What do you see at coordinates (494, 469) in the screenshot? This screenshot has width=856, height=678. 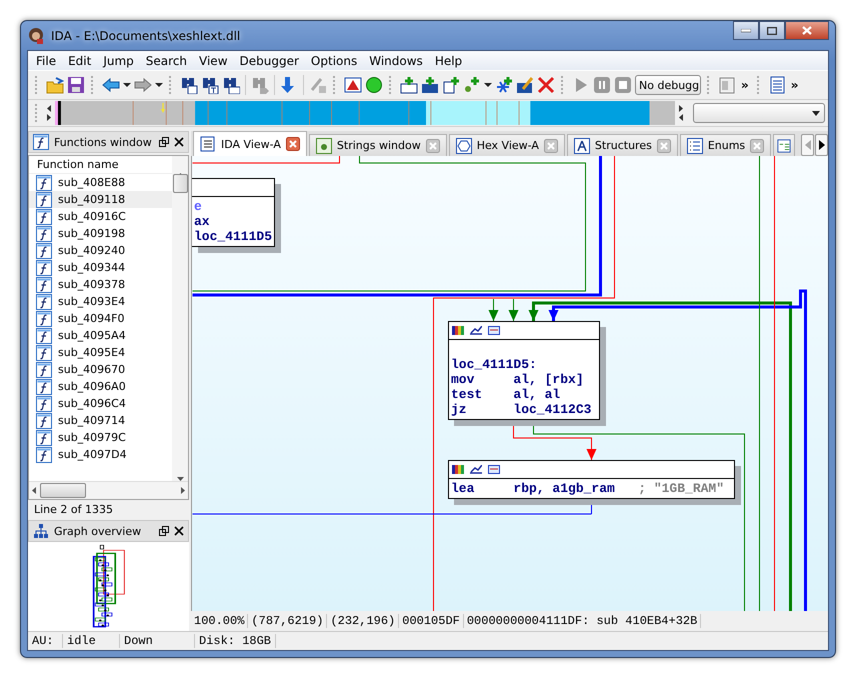 I see `text-box-icon` at bounding box center [494, 469].